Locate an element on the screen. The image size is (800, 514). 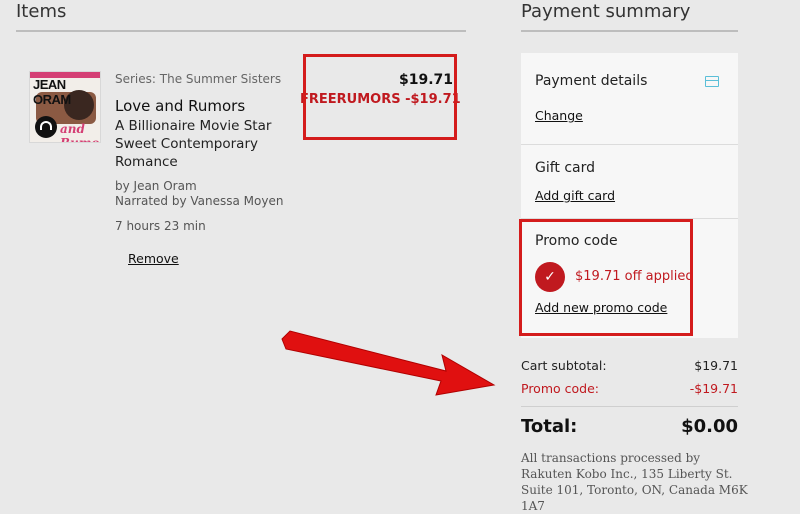
book-title: Love and Rumors is located at coordinates (180, 106).